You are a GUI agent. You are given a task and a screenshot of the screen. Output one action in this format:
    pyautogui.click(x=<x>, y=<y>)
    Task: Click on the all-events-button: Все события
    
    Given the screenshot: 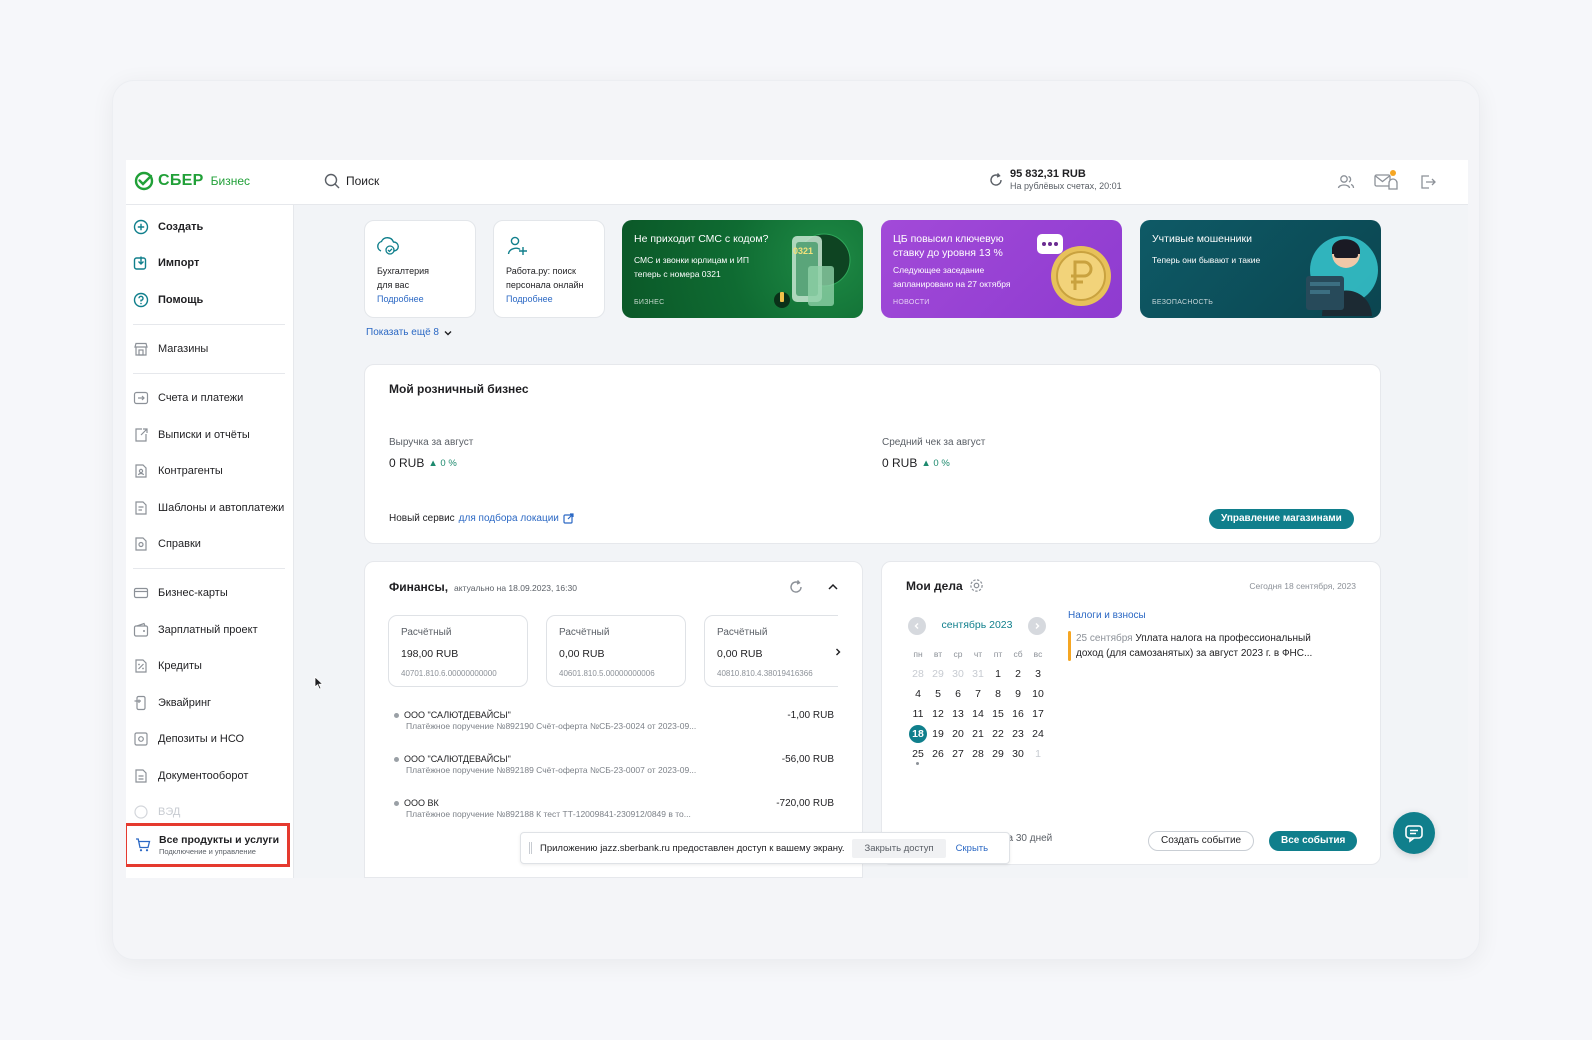 What is the action you would take?
    pyautogui.click(x=1313, y=841)
    